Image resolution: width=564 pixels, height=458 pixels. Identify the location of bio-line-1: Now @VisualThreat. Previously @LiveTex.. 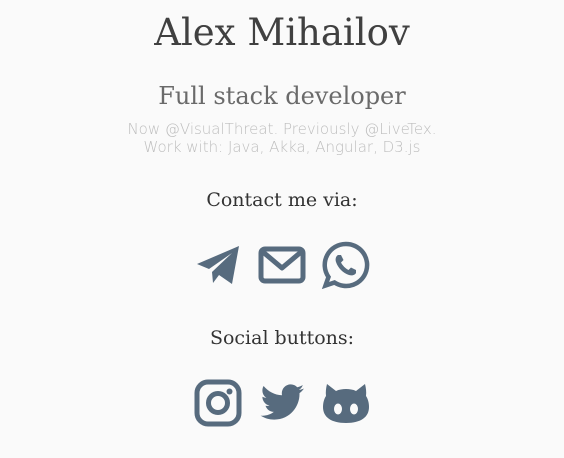
(282, 129).